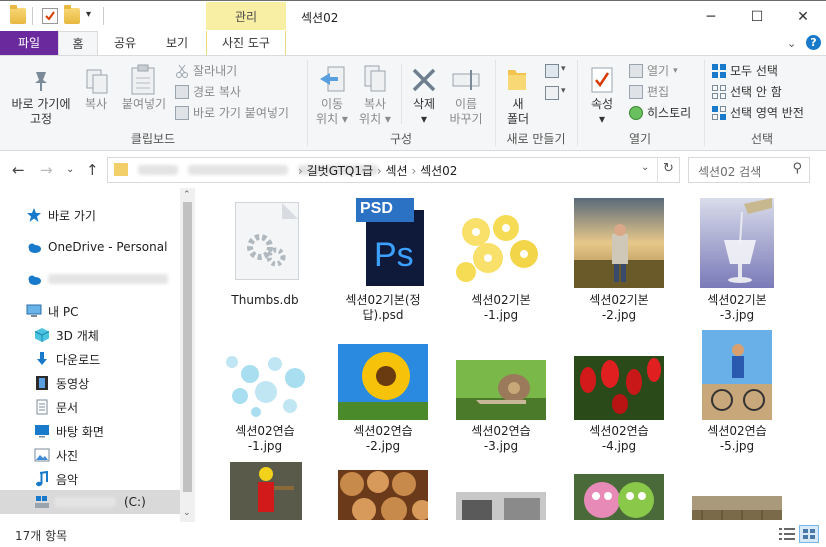 The width and height of the screenshot is (826, 547). Describe the element at coordinates (70, 169) in the screenshot. I see `recent-dropdown-icon: ⌄` at that location.